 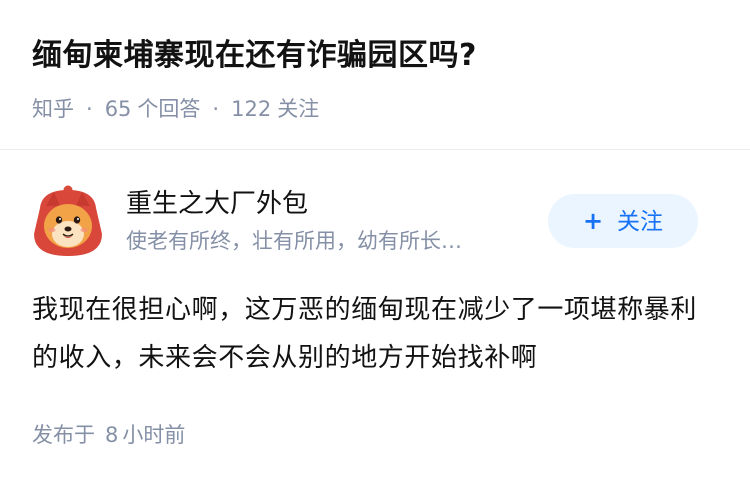 What do you see at coordinates (53, 109) in the screenshot?
I see `source-label: 知乎` at bounding box center [53, 109].